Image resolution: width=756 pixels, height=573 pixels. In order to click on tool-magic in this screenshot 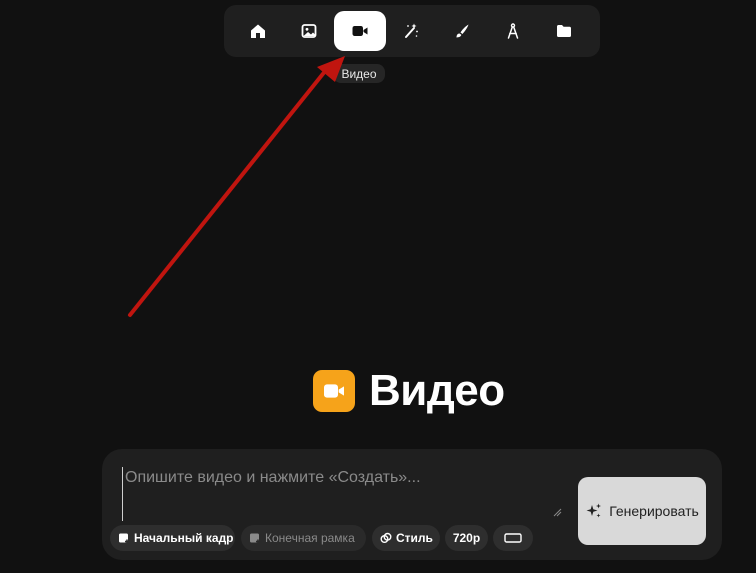, I will do `click(411, 31)`.